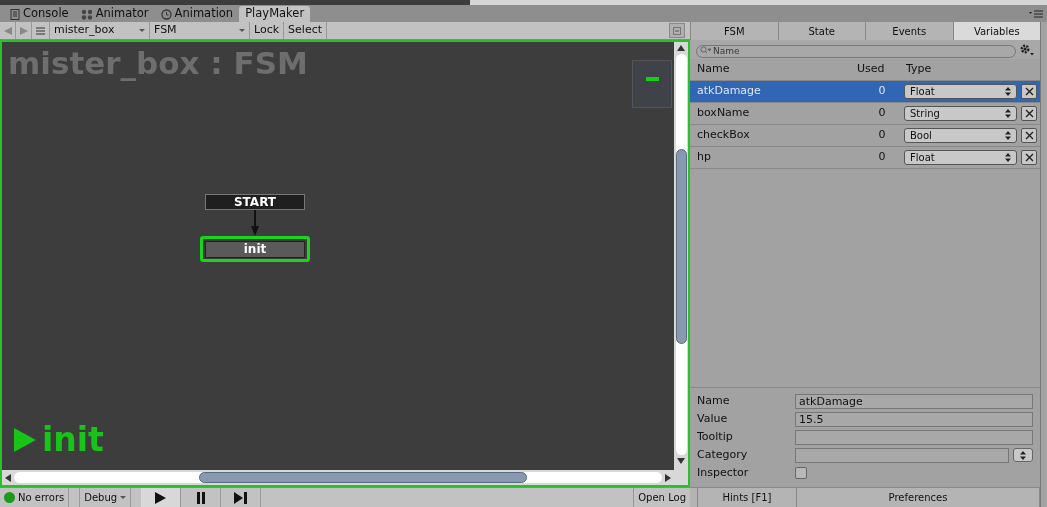 The height and width of the screenshot is (507, 1047). I want to click on category-dropdown, so click(1023, 455).